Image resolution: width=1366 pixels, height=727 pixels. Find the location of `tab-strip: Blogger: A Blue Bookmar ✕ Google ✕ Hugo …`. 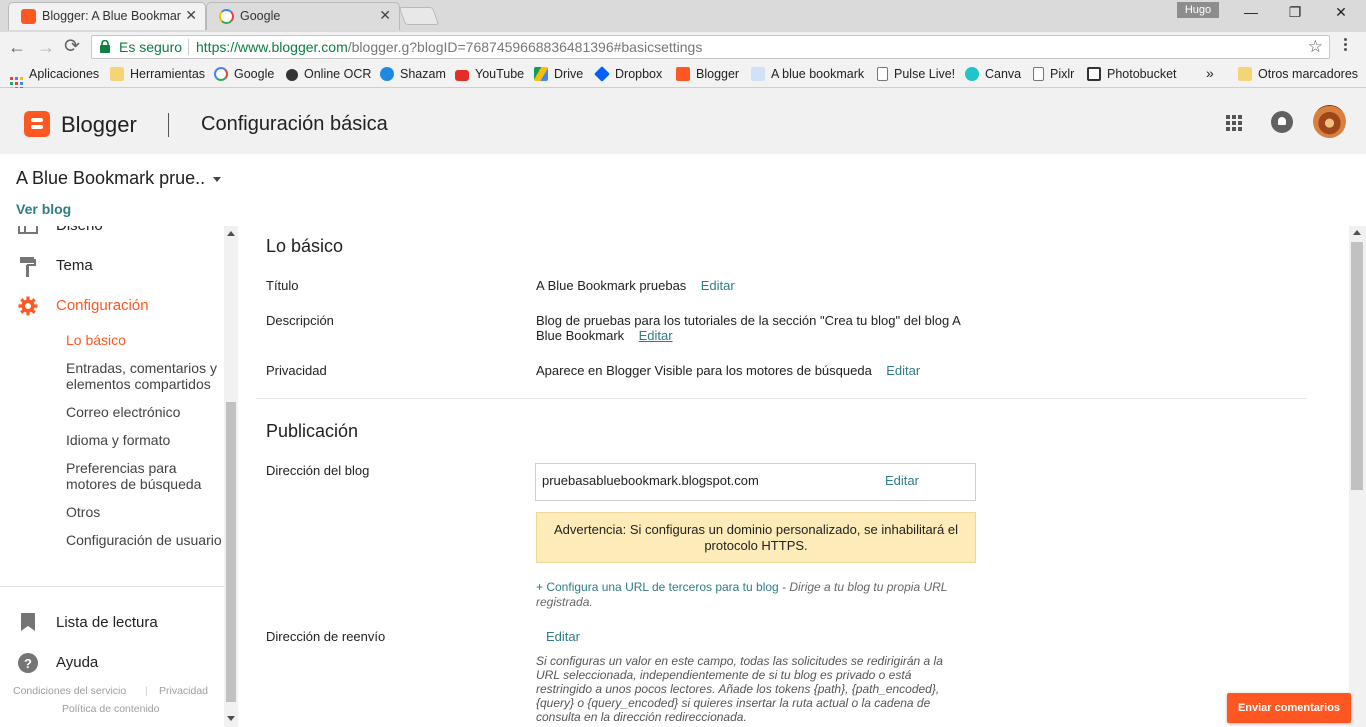

tab-strip: Blogger: A Blue Bookmar ✕ Google ✕ Hugo … is located at coordinates (683, 16).